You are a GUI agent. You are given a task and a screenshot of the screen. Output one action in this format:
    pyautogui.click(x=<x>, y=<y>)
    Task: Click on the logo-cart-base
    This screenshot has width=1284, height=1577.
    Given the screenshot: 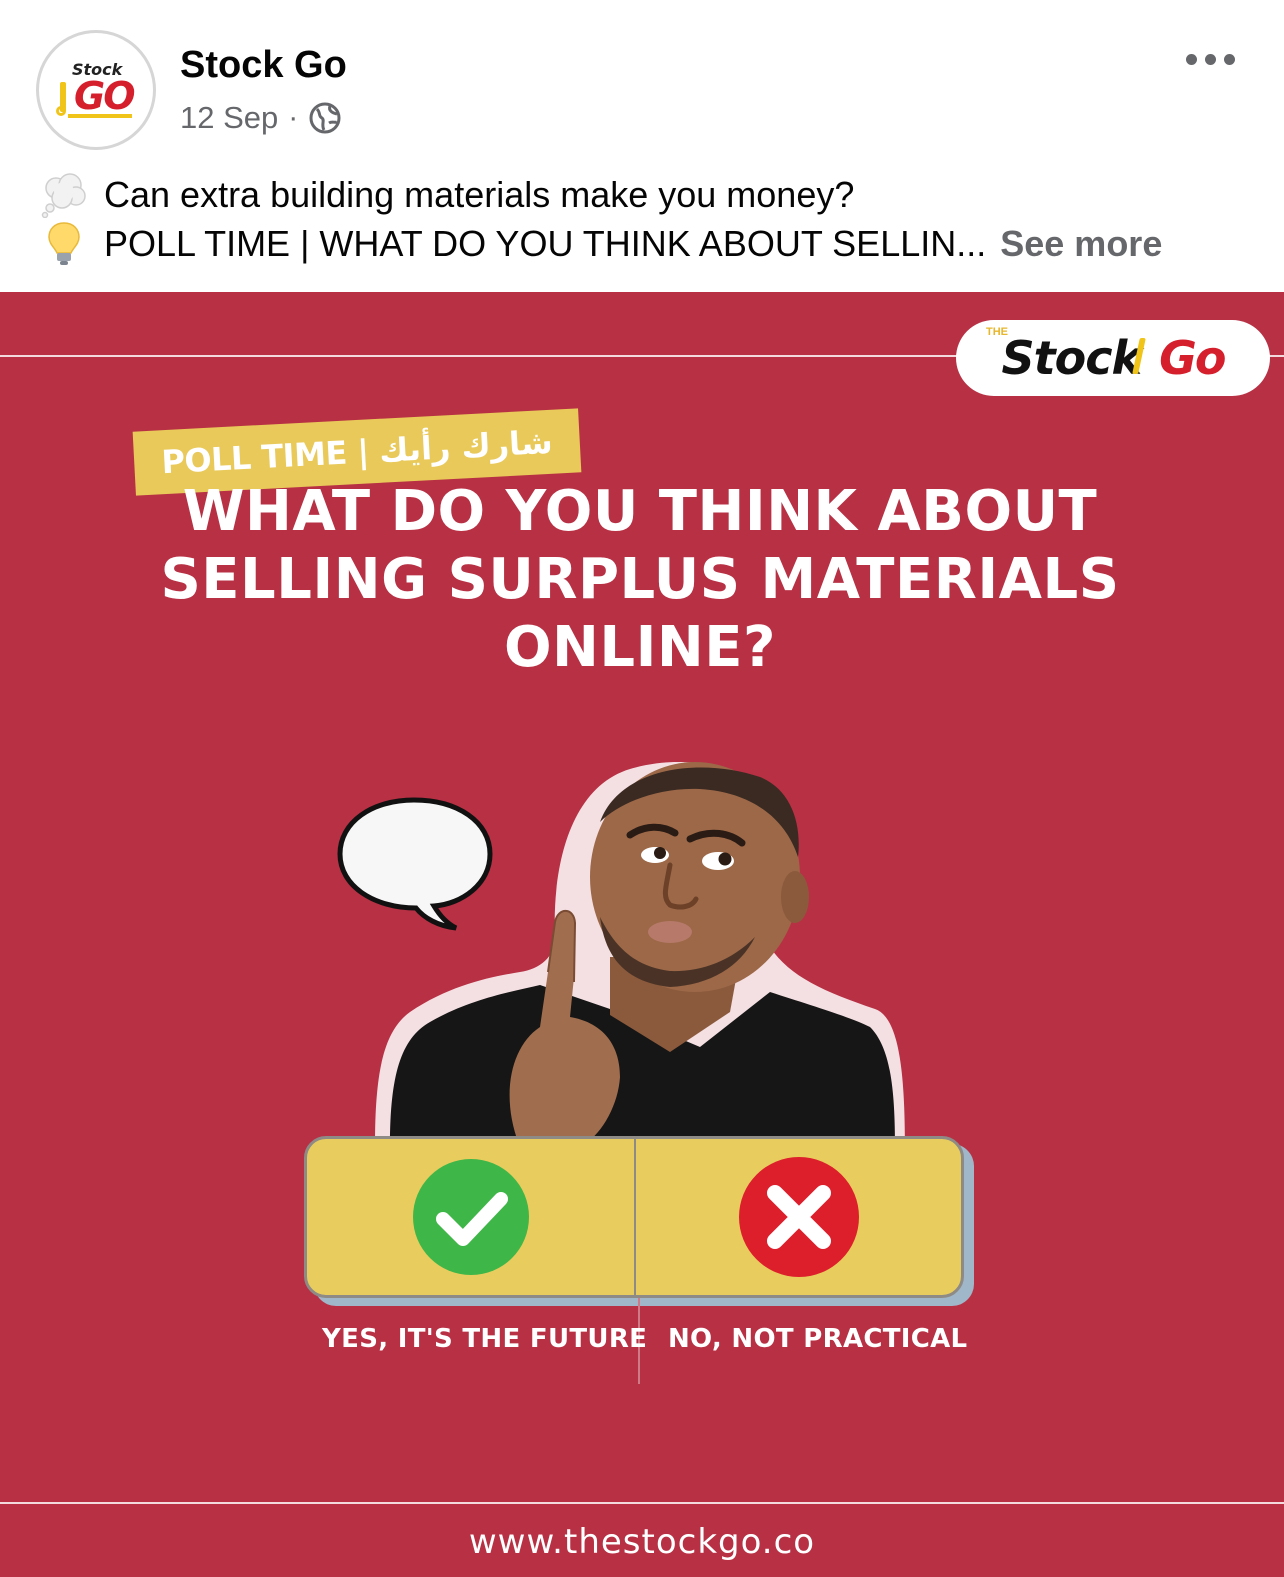 What is the action you would take?
    pyautogui.click(x=100, y=116)
    